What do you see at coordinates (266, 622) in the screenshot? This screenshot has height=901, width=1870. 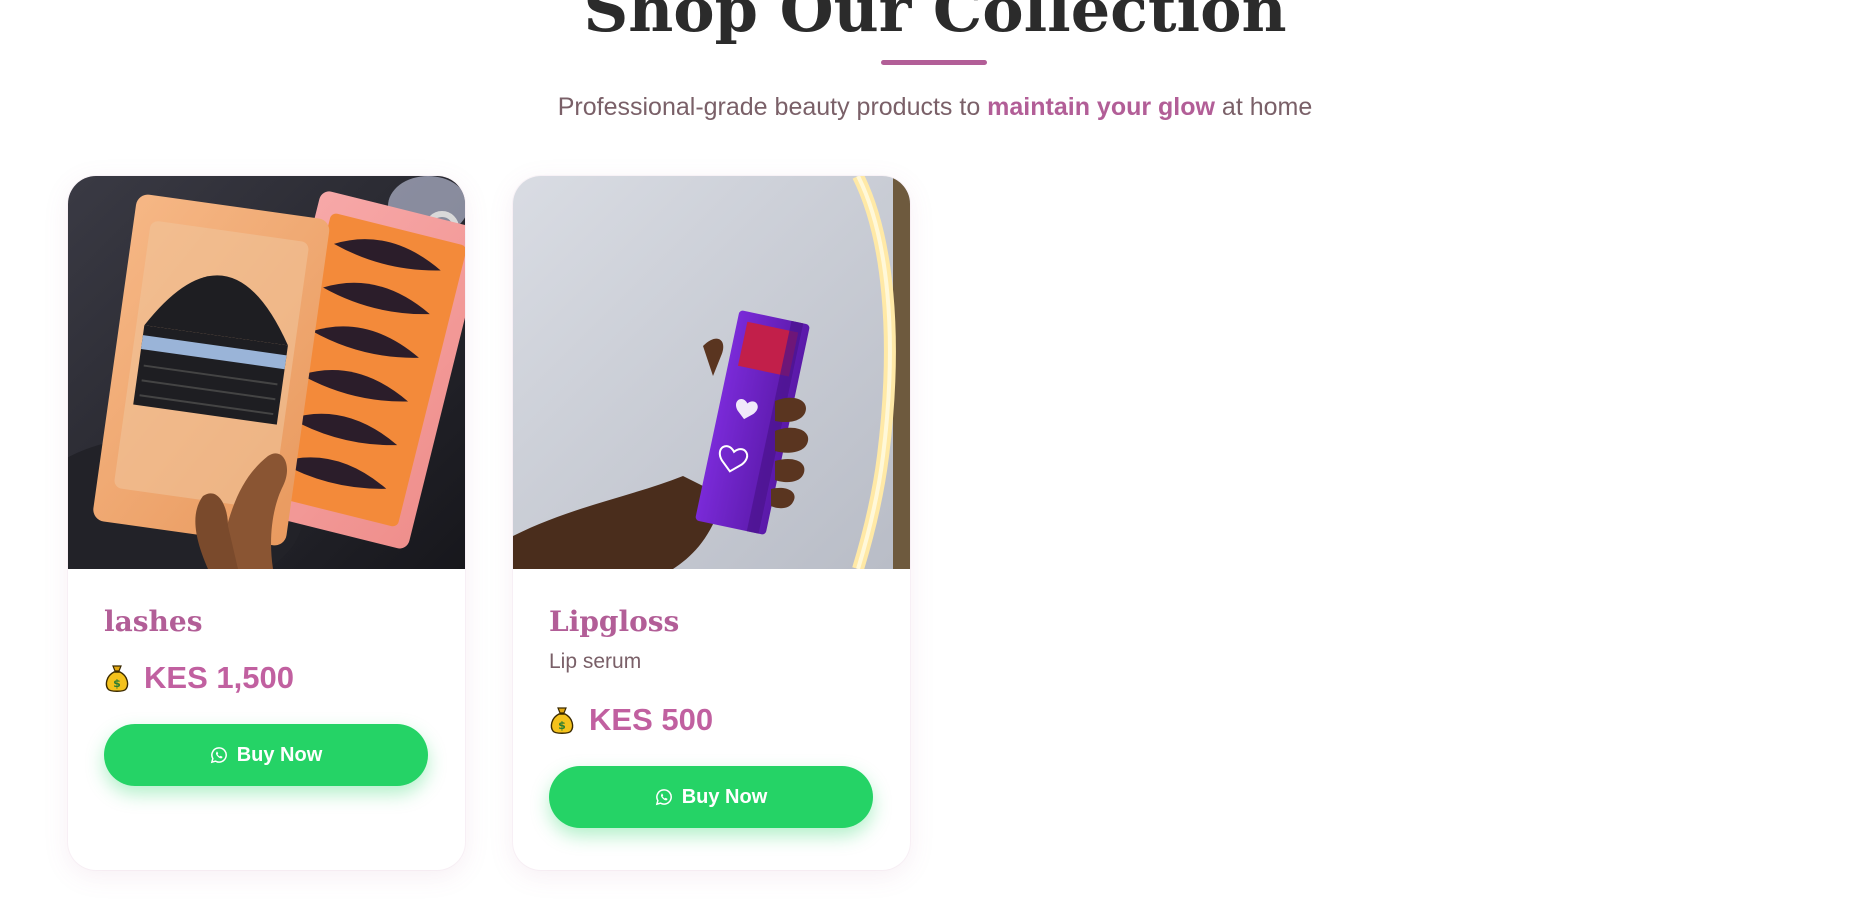 I see `product-name: lashes` at bounding box center [266, 622].